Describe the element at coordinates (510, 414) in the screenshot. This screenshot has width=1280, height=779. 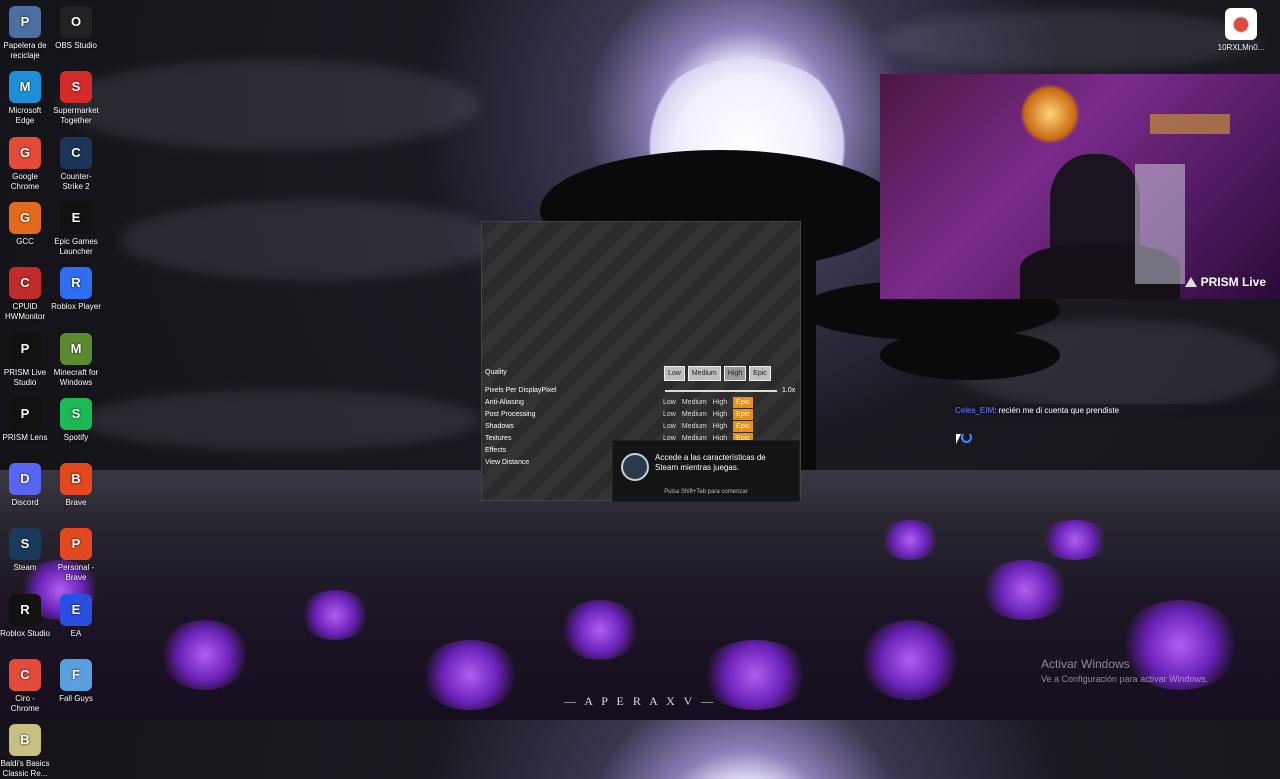
I see `setting-label: Post Processing` at that location.